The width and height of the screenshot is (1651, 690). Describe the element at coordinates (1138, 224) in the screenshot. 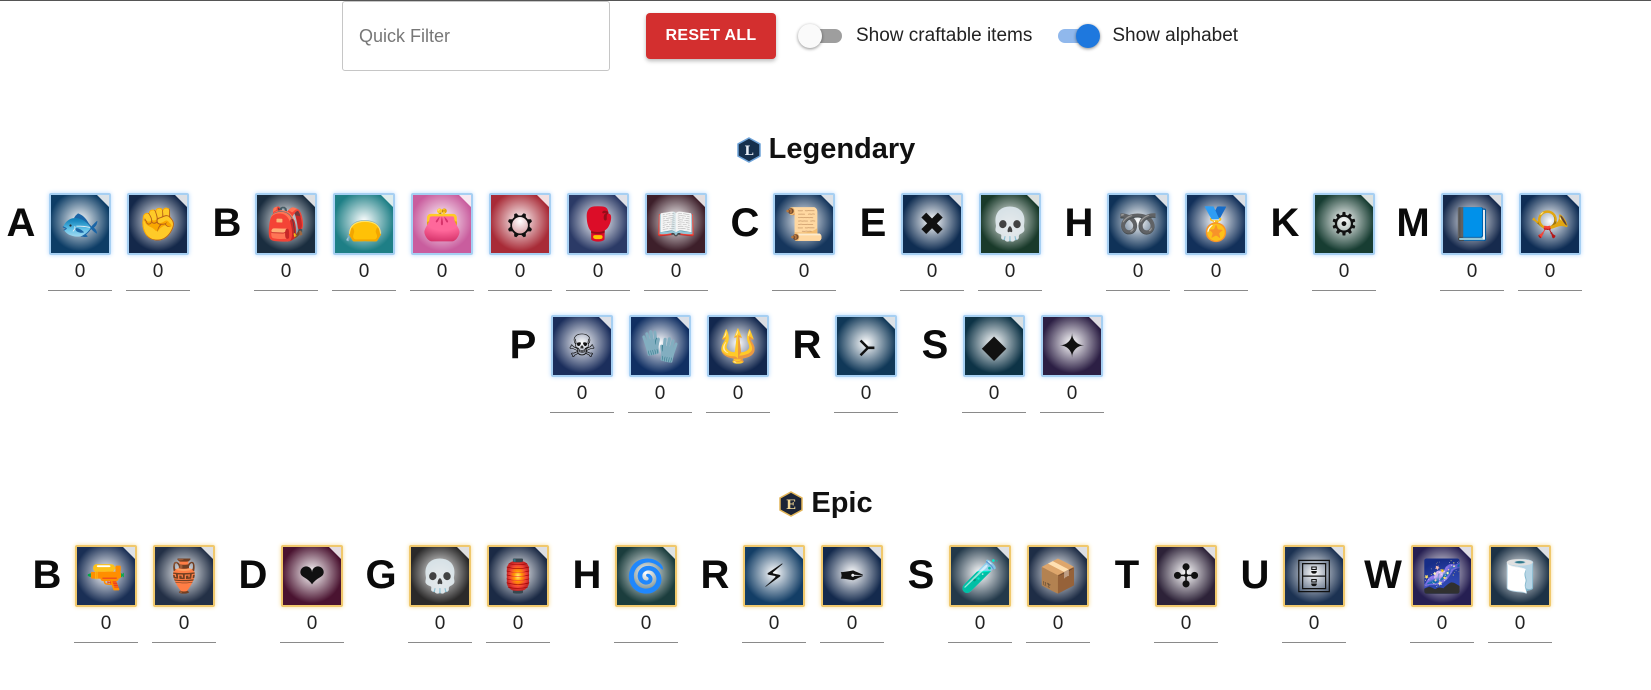

I see `horseshoe-icon: ➿` at that location.